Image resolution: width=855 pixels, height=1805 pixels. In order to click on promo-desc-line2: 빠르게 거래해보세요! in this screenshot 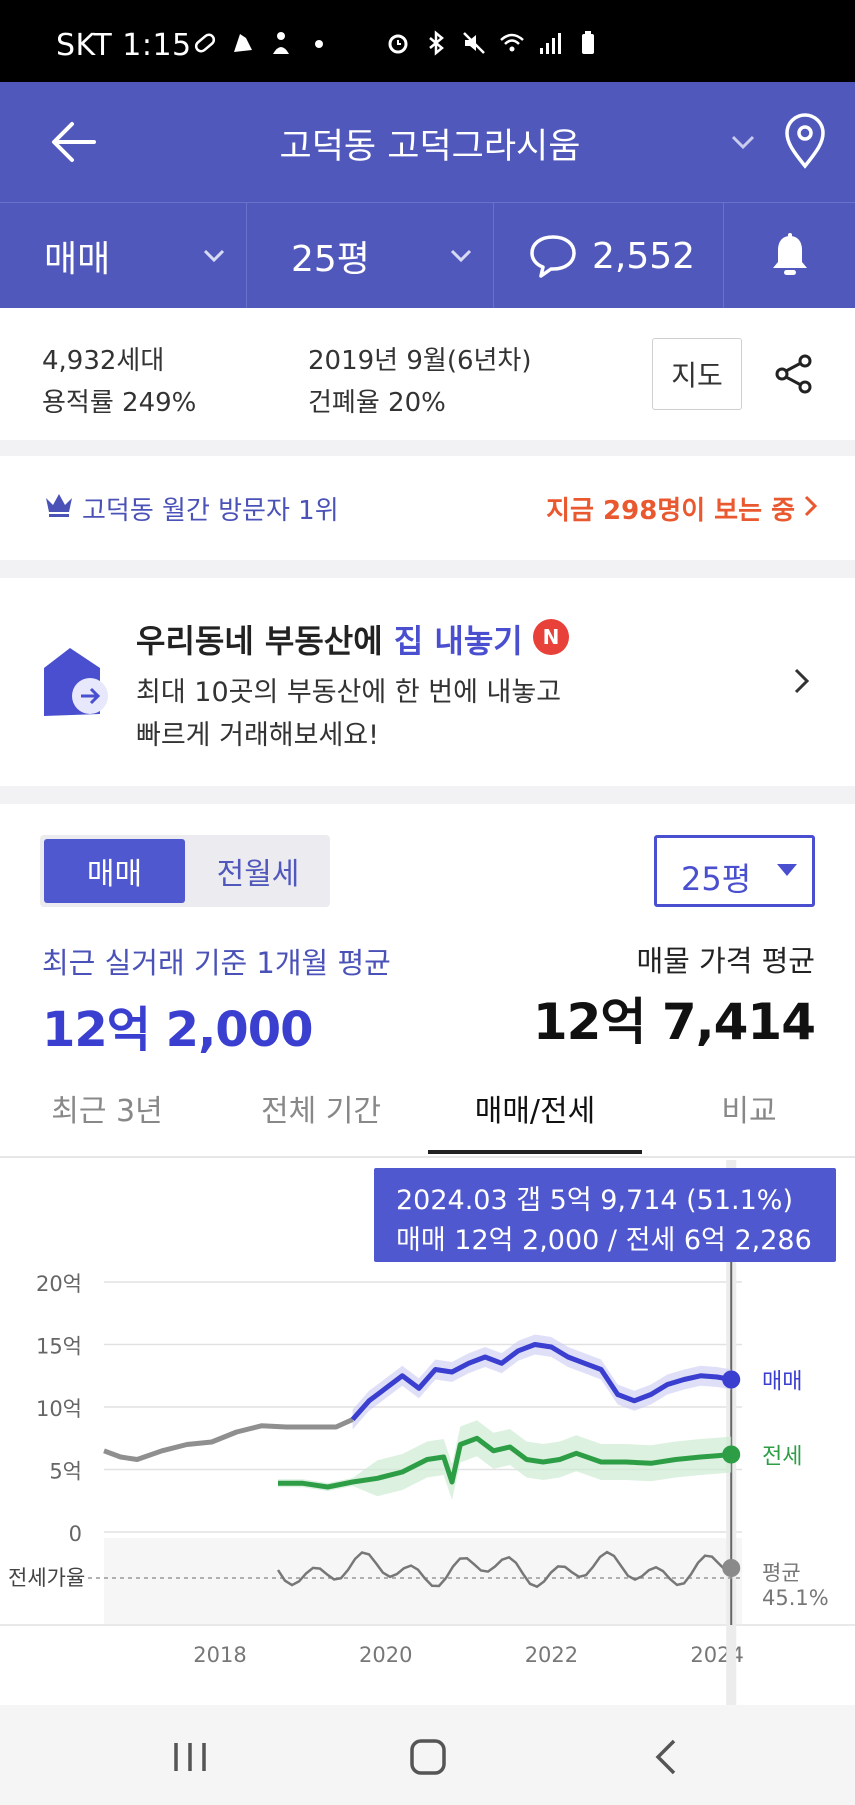, I will do `click(257, 735)`.